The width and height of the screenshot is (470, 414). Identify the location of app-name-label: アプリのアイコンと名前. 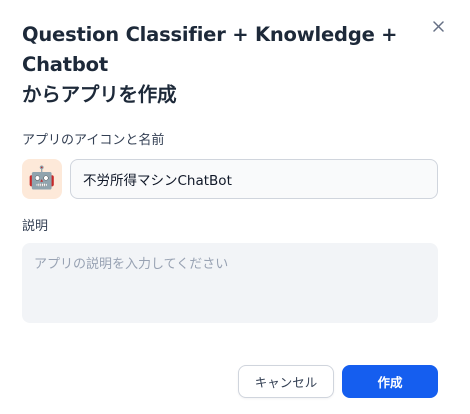
(93, 140).